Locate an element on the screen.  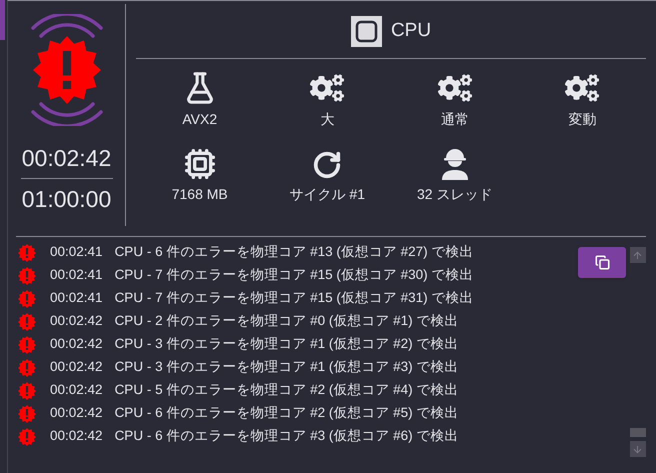
copy-button is located at coordinates (602, 262).